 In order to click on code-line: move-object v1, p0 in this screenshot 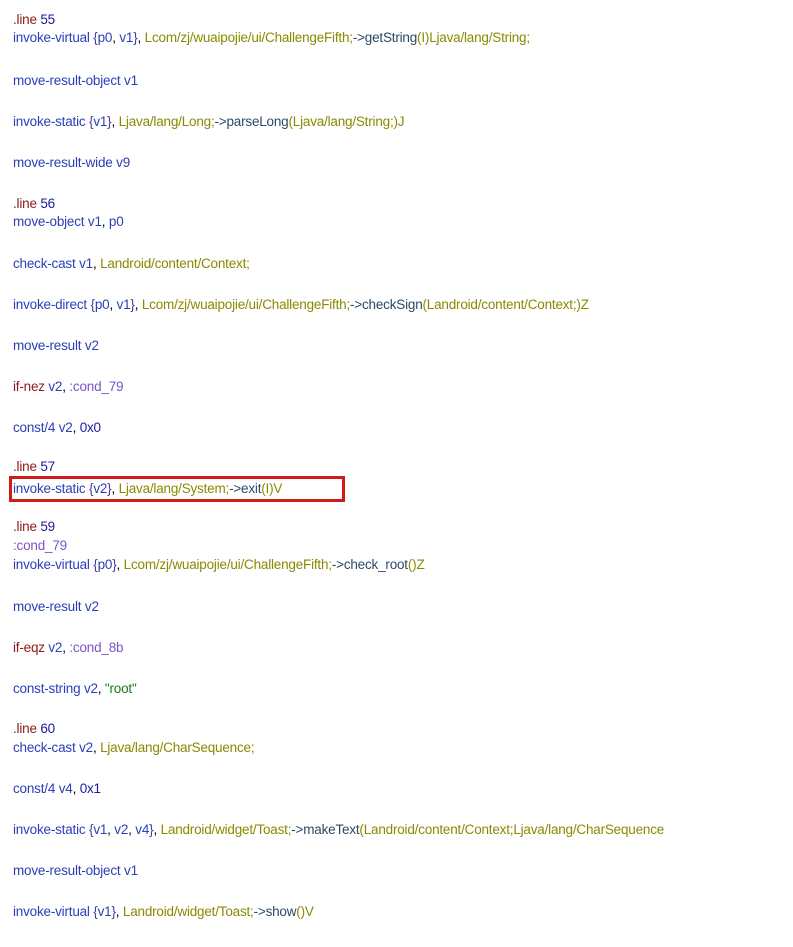, I will do `click(68, 222)`.